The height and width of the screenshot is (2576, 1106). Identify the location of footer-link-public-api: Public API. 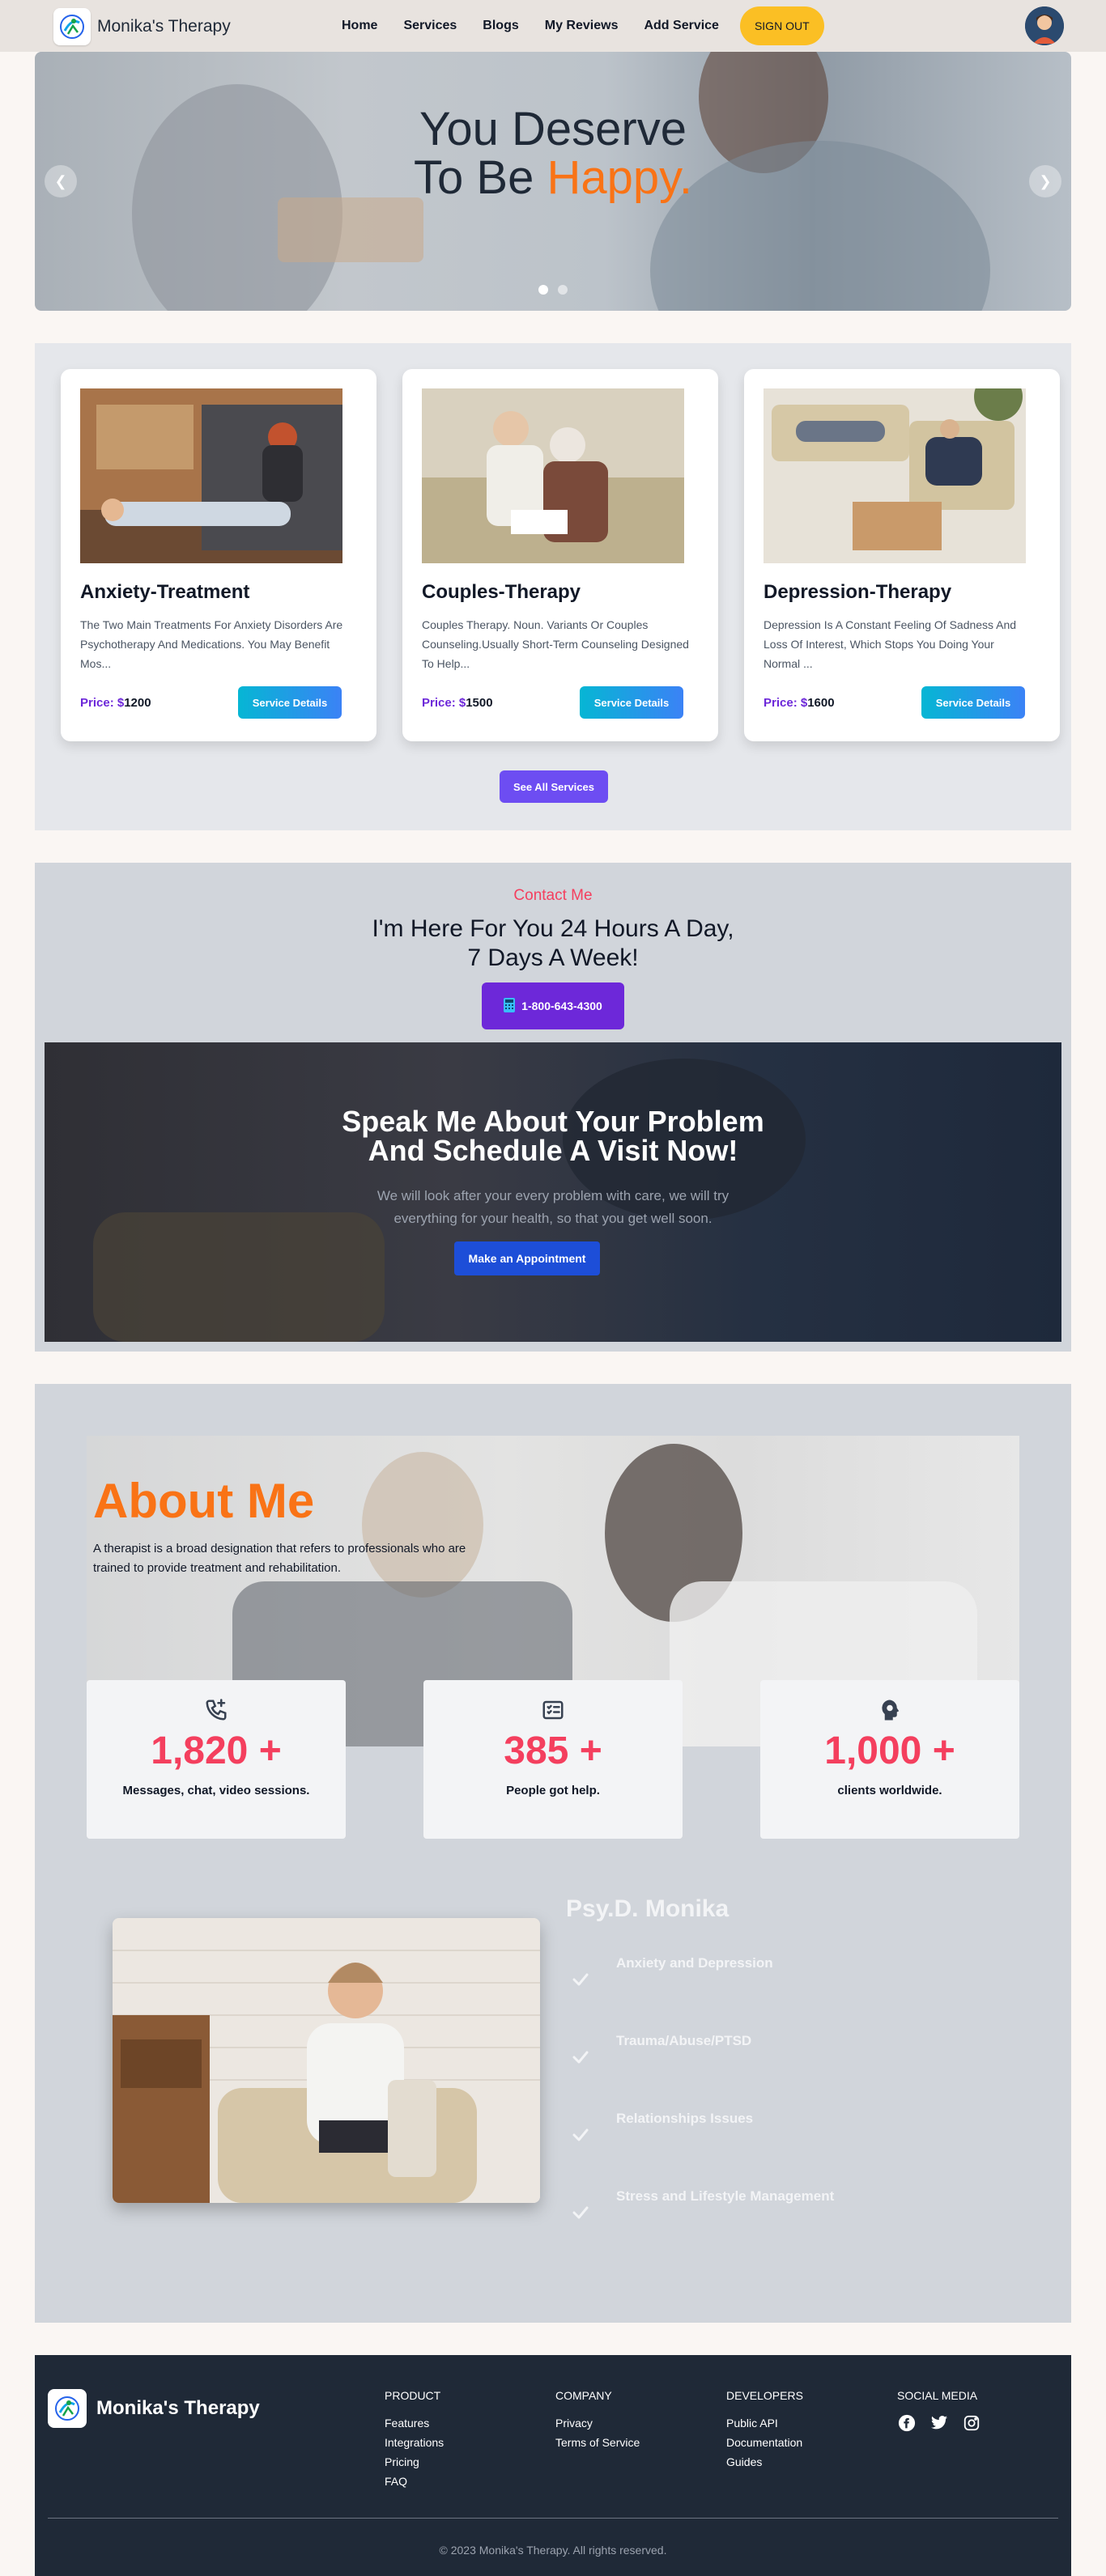
(765, 2423).